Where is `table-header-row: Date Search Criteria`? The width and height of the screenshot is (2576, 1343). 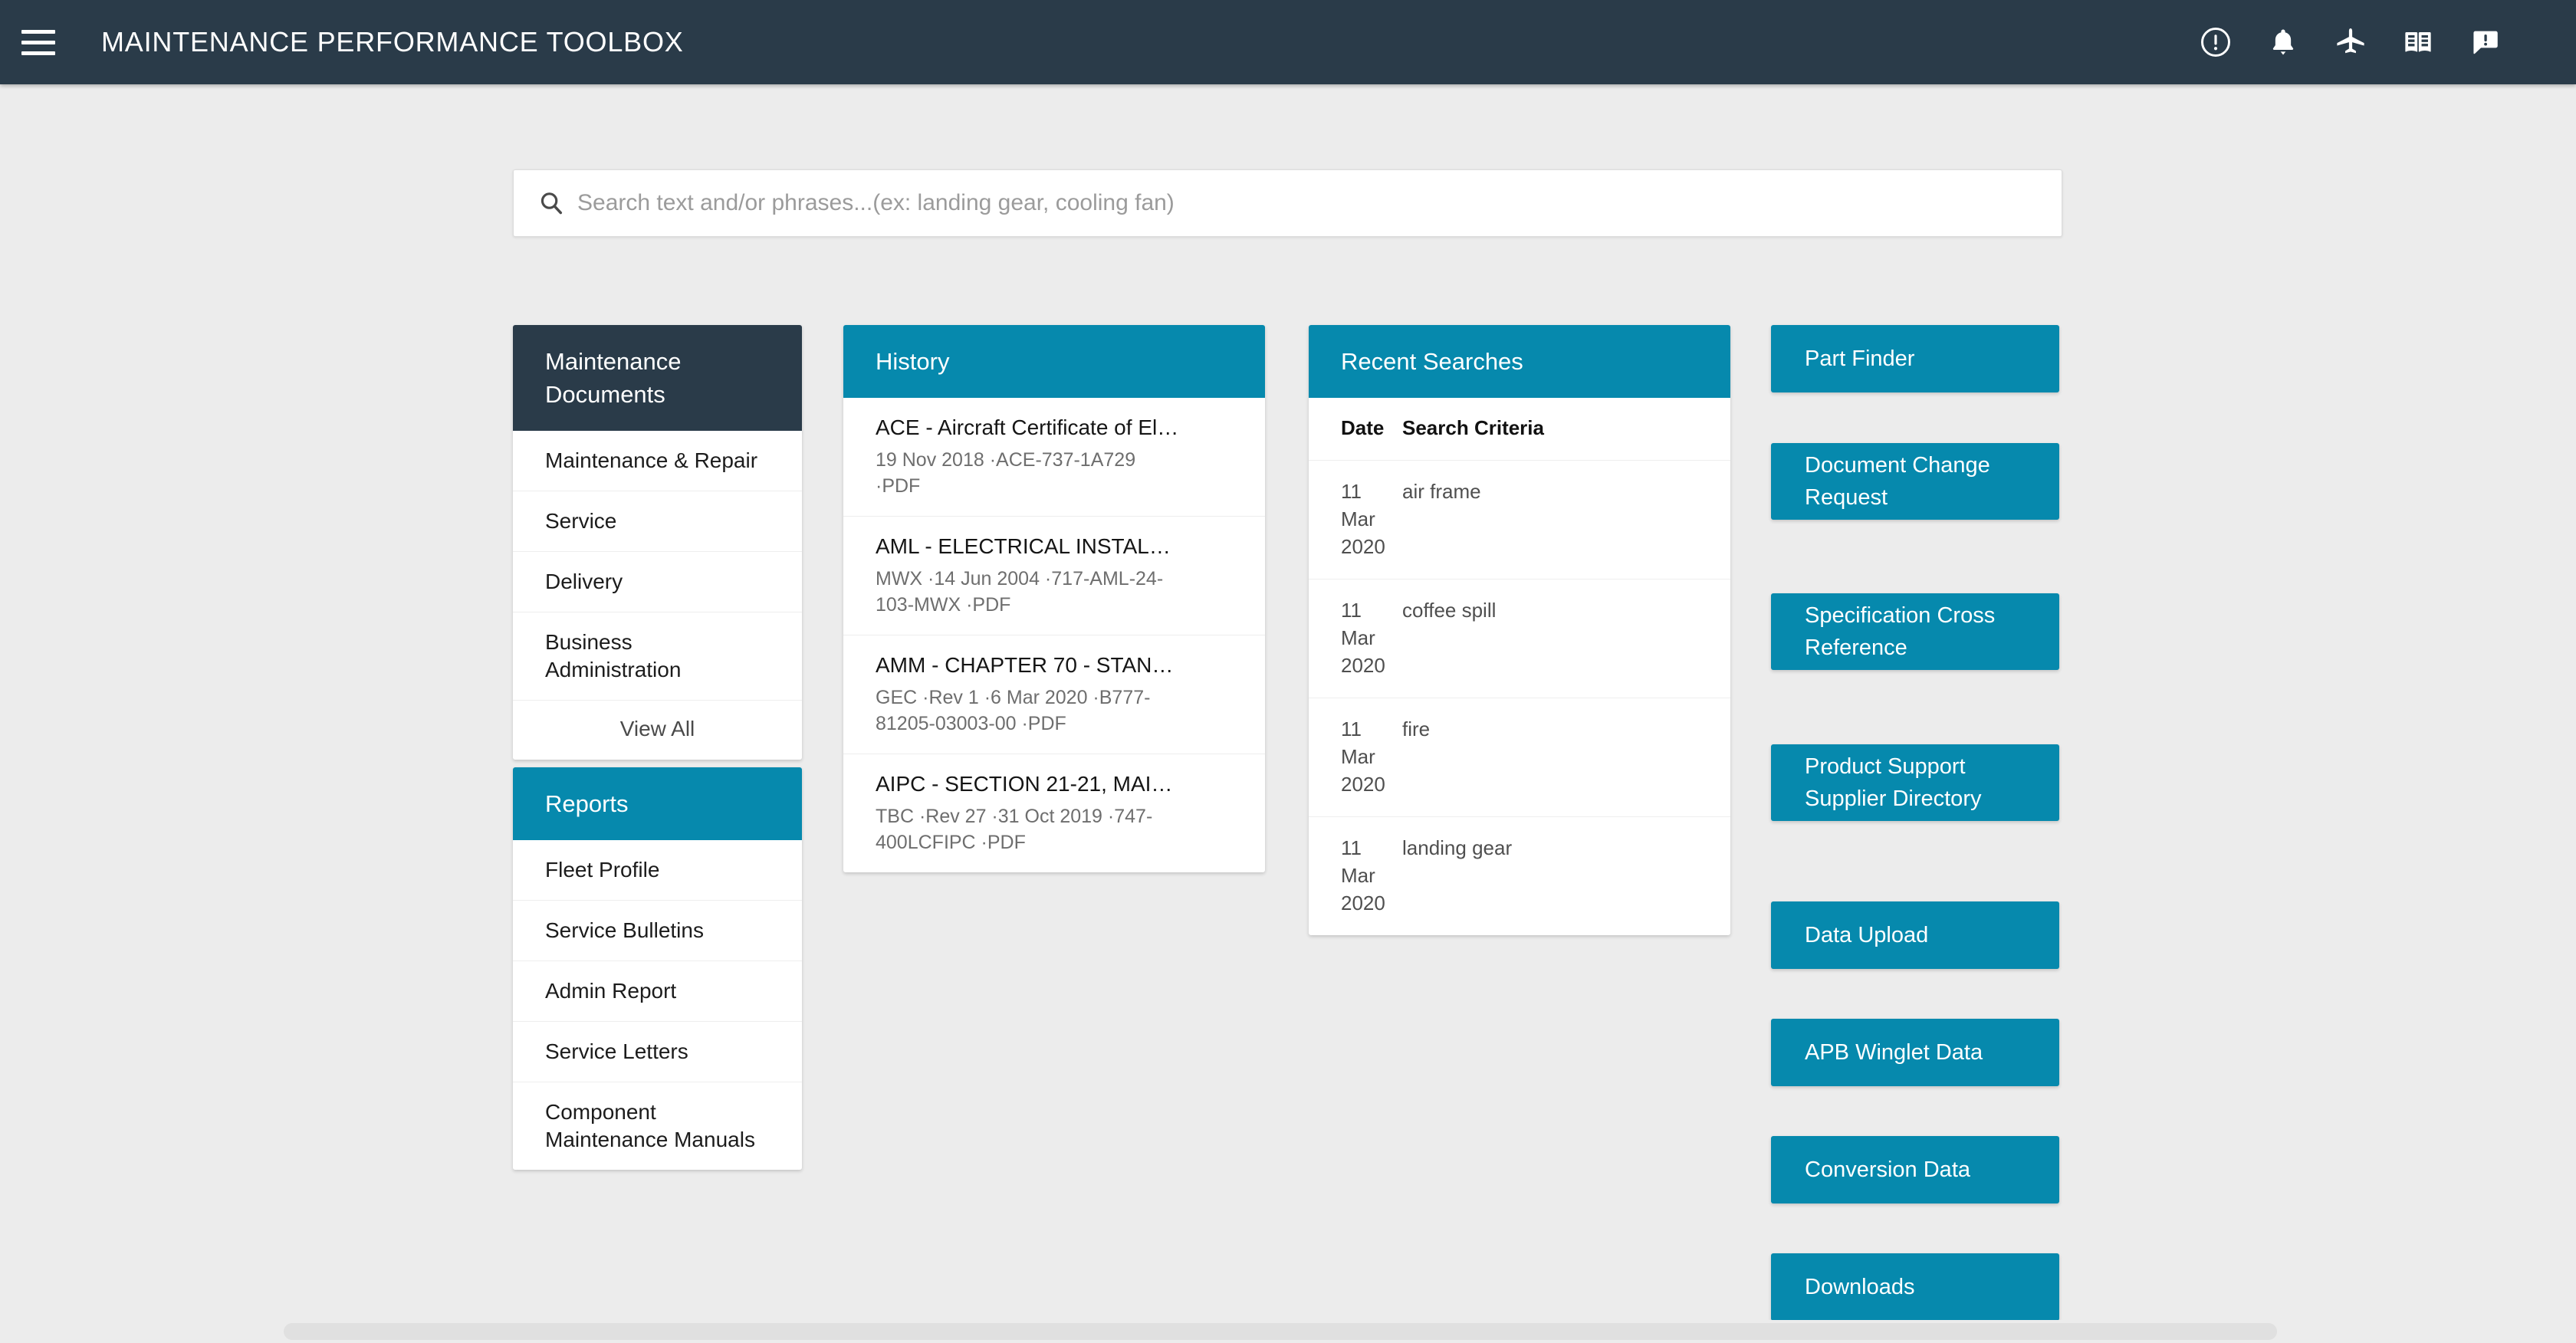
table-header-row: Date Search Criteria is located at coordinates (1520, 429).